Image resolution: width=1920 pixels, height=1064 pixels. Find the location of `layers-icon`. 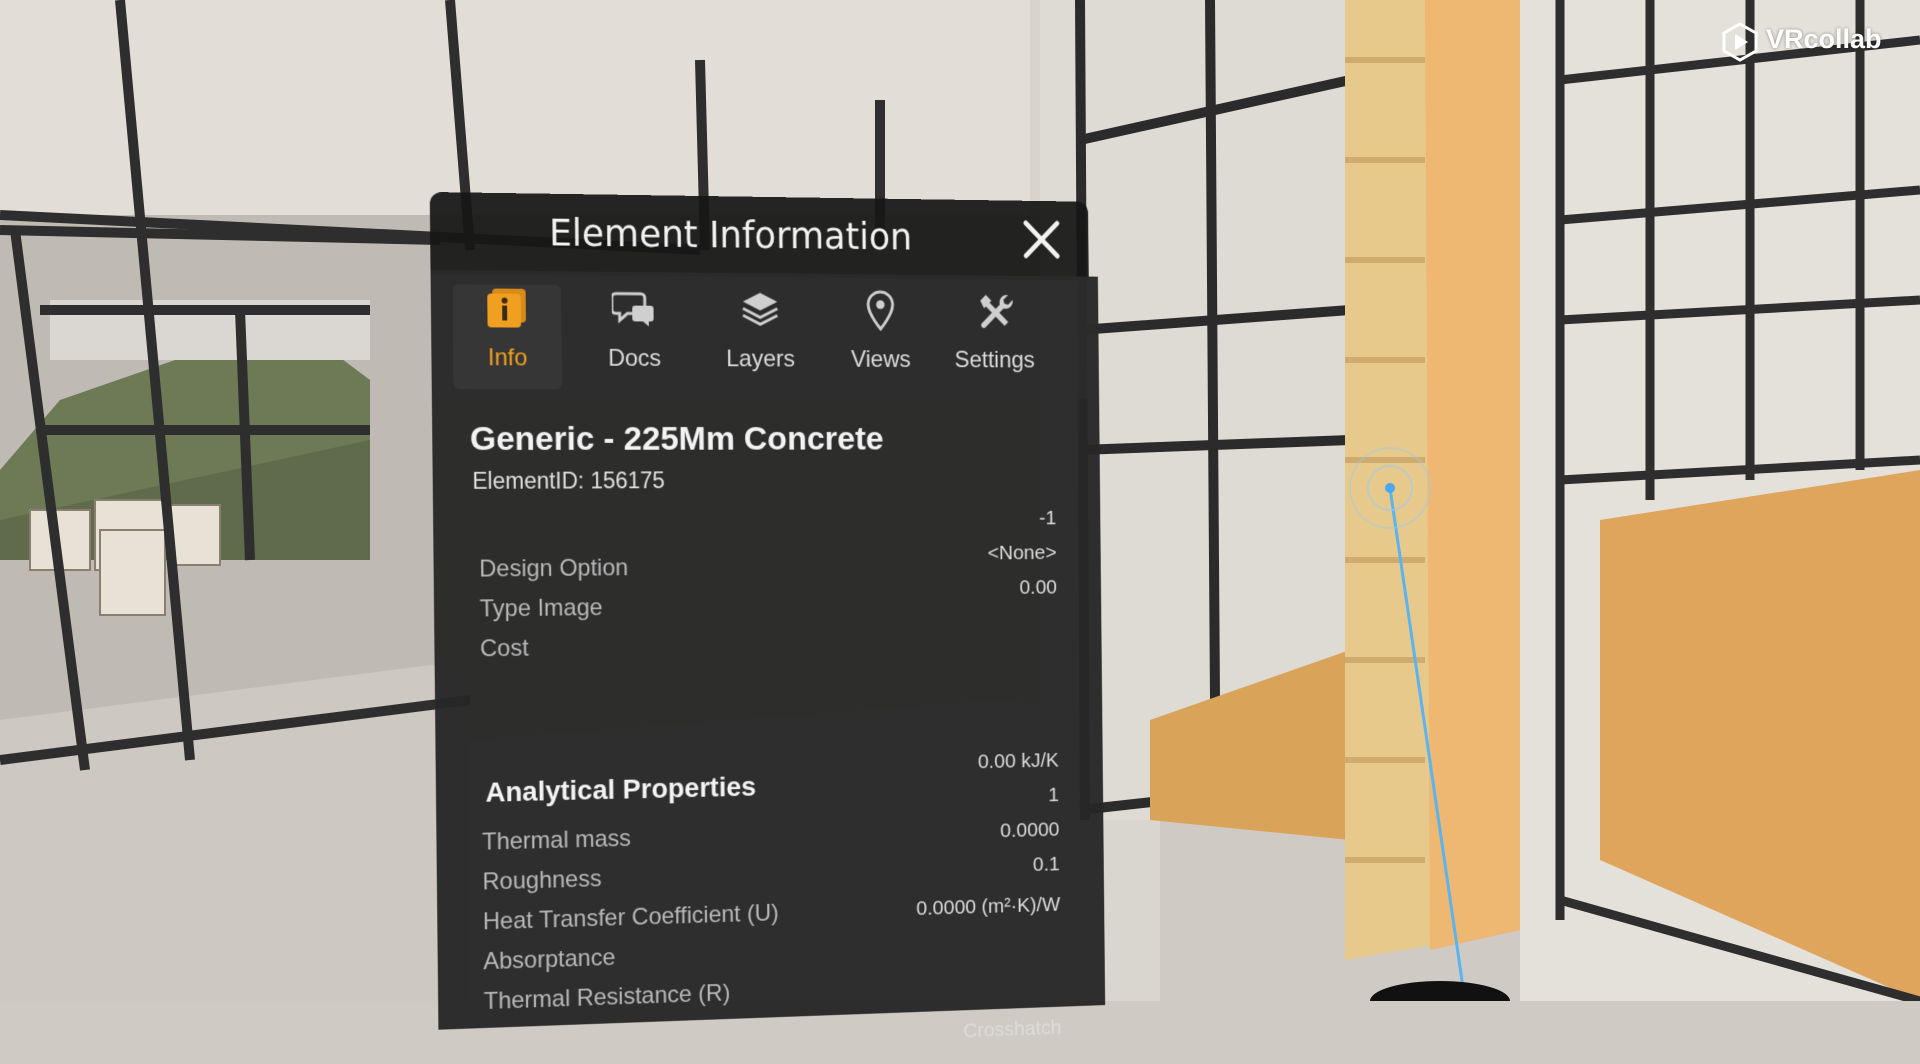

layers-icon is located at coordinates (760, 312).